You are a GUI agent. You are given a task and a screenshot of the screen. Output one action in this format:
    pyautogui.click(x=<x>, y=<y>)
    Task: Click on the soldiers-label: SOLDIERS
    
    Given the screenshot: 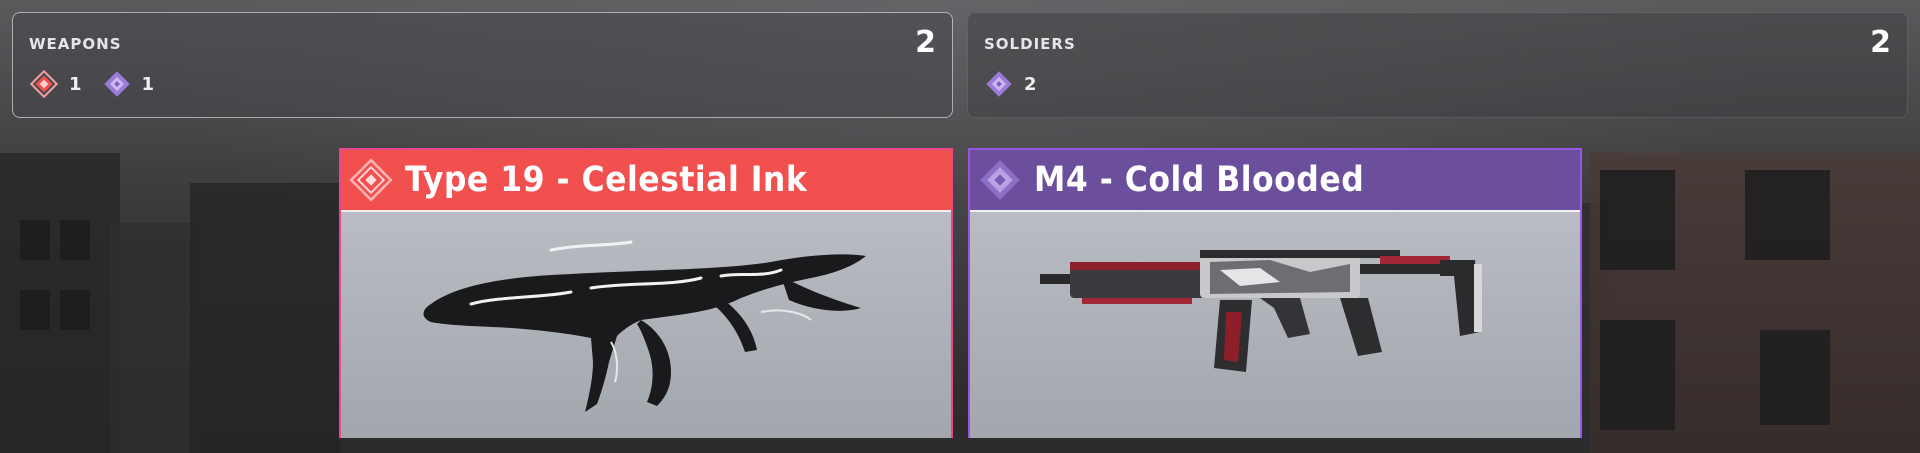 What is the action you would take?
    pyautogui.click(x=1030, y=44)
    